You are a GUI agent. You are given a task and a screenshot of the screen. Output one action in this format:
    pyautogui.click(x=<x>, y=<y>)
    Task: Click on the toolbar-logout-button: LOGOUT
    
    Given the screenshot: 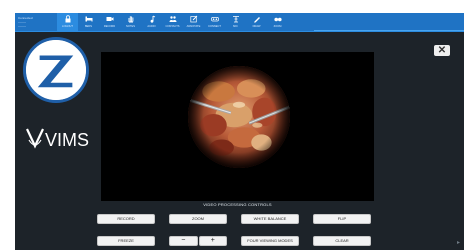 What is the action you would take?
    pyautogui.click(x=67, y=22)
    